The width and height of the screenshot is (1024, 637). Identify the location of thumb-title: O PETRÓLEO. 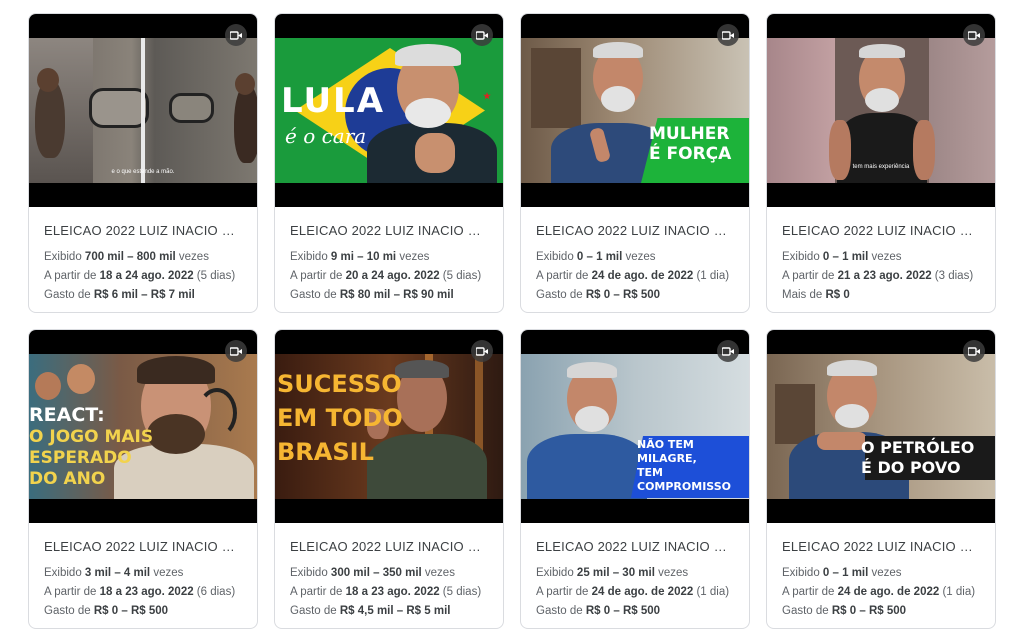
(918, 447).